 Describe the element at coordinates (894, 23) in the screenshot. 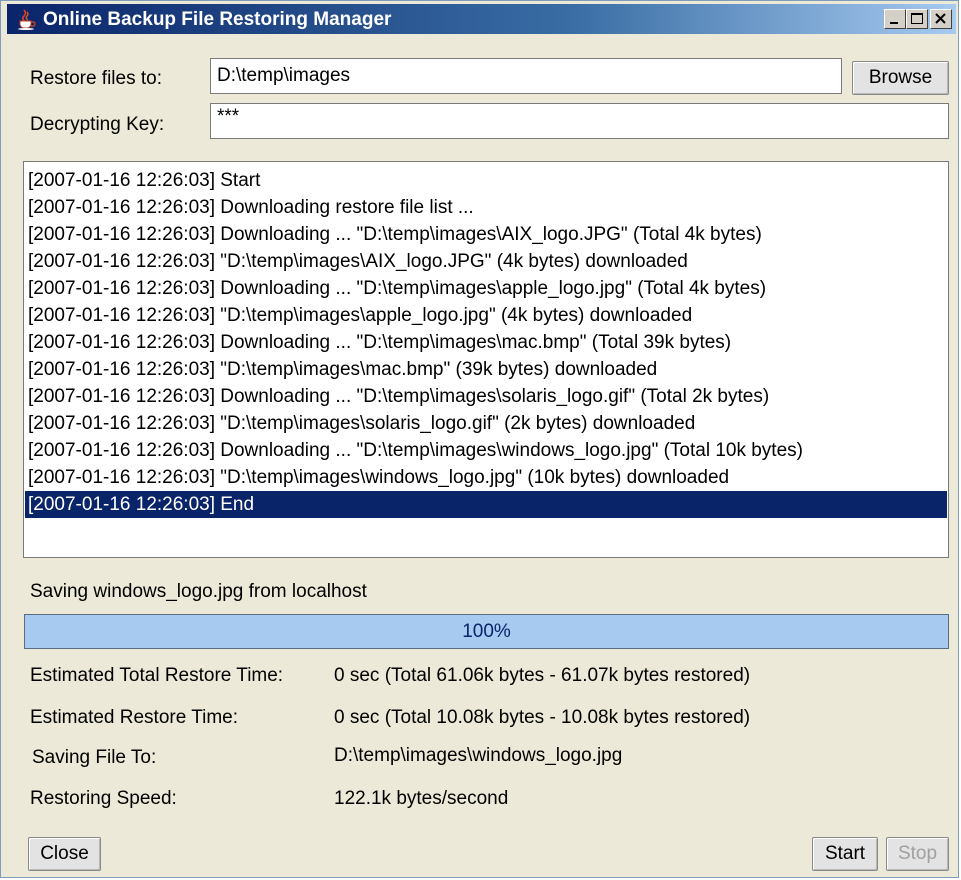

I see `minimize-icon` at that location.